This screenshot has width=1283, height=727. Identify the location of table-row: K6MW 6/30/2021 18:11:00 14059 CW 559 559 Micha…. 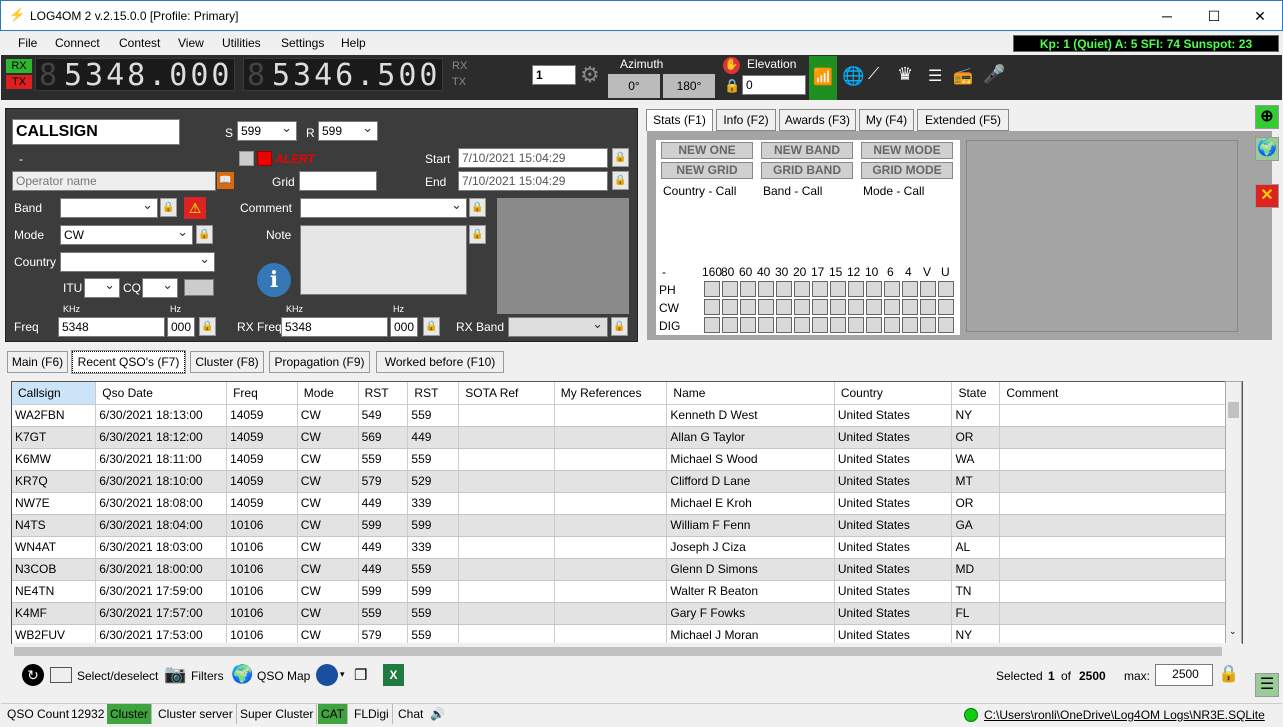
(627, 459).